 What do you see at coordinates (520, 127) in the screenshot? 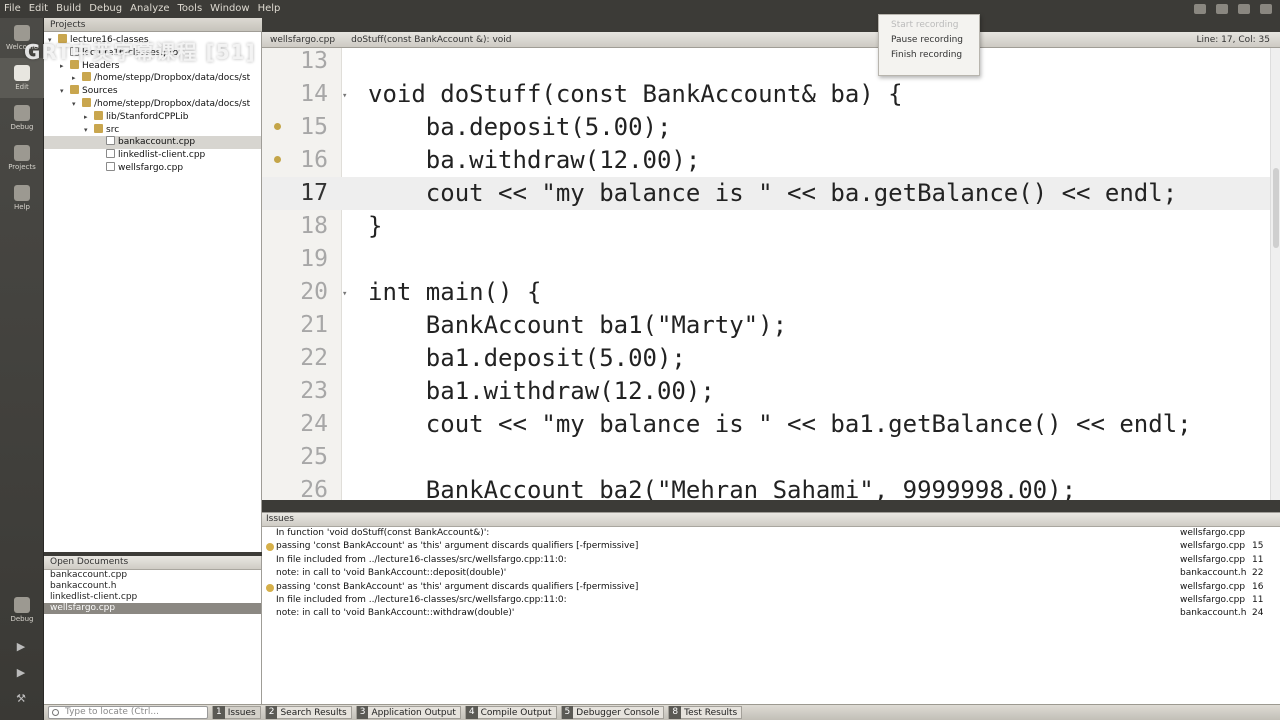
I see `code-text: ba.deposit(5.00);` at bounding box center [520, 127].